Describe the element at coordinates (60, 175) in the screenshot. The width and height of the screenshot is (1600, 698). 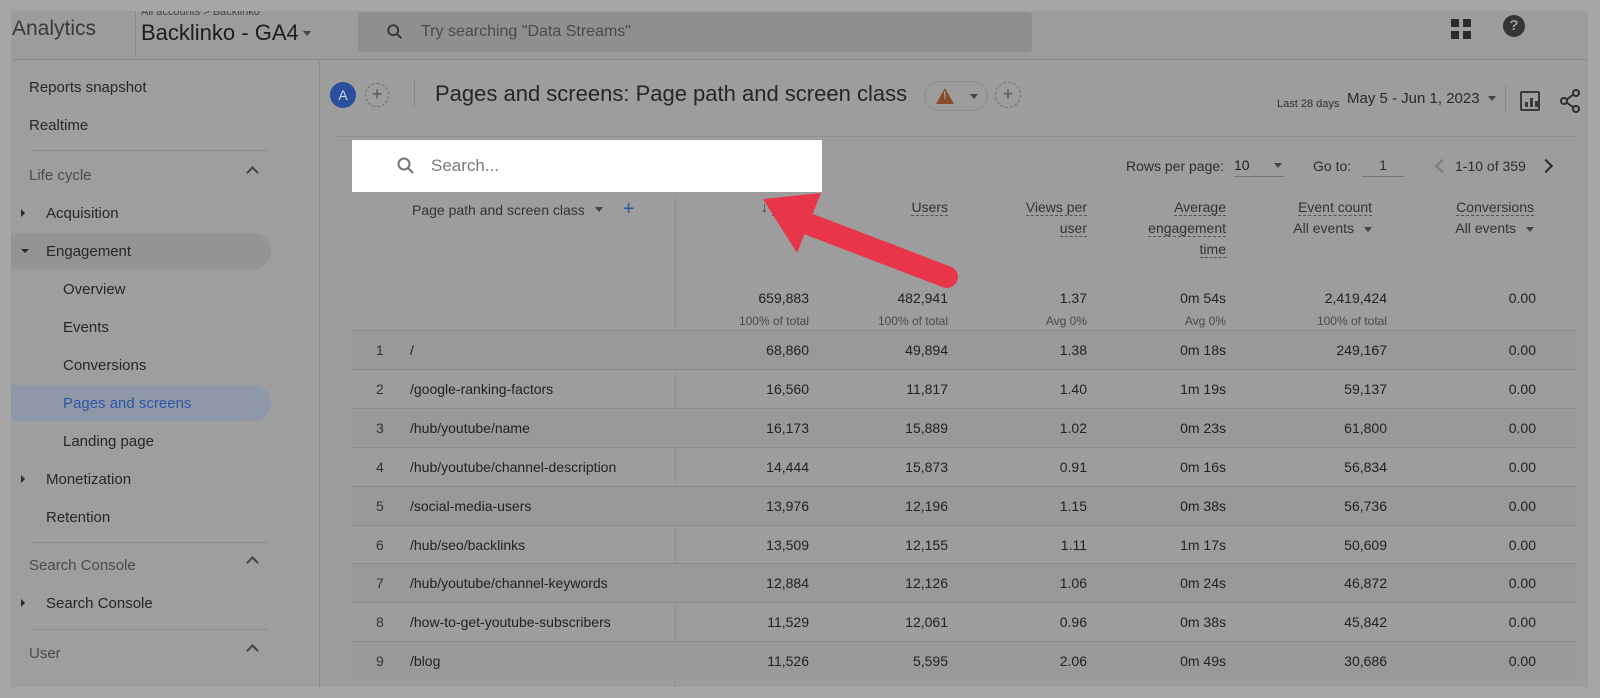
I see `section-label: Life cycle` at that location.